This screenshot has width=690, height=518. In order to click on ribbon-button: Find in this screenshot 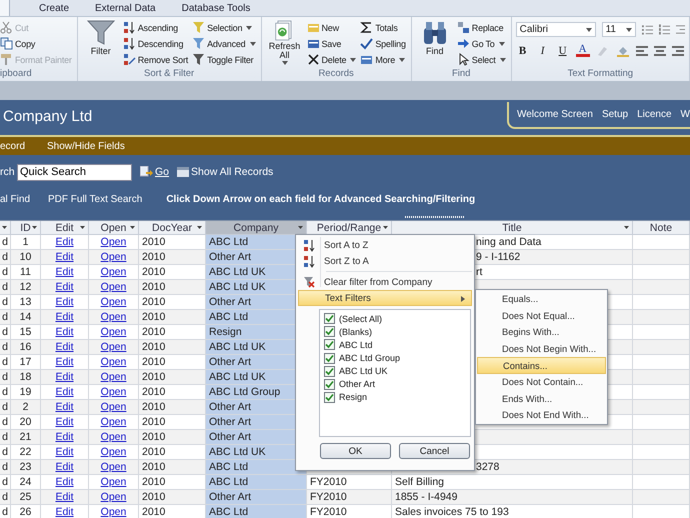, I will do `click(435, 44)`.